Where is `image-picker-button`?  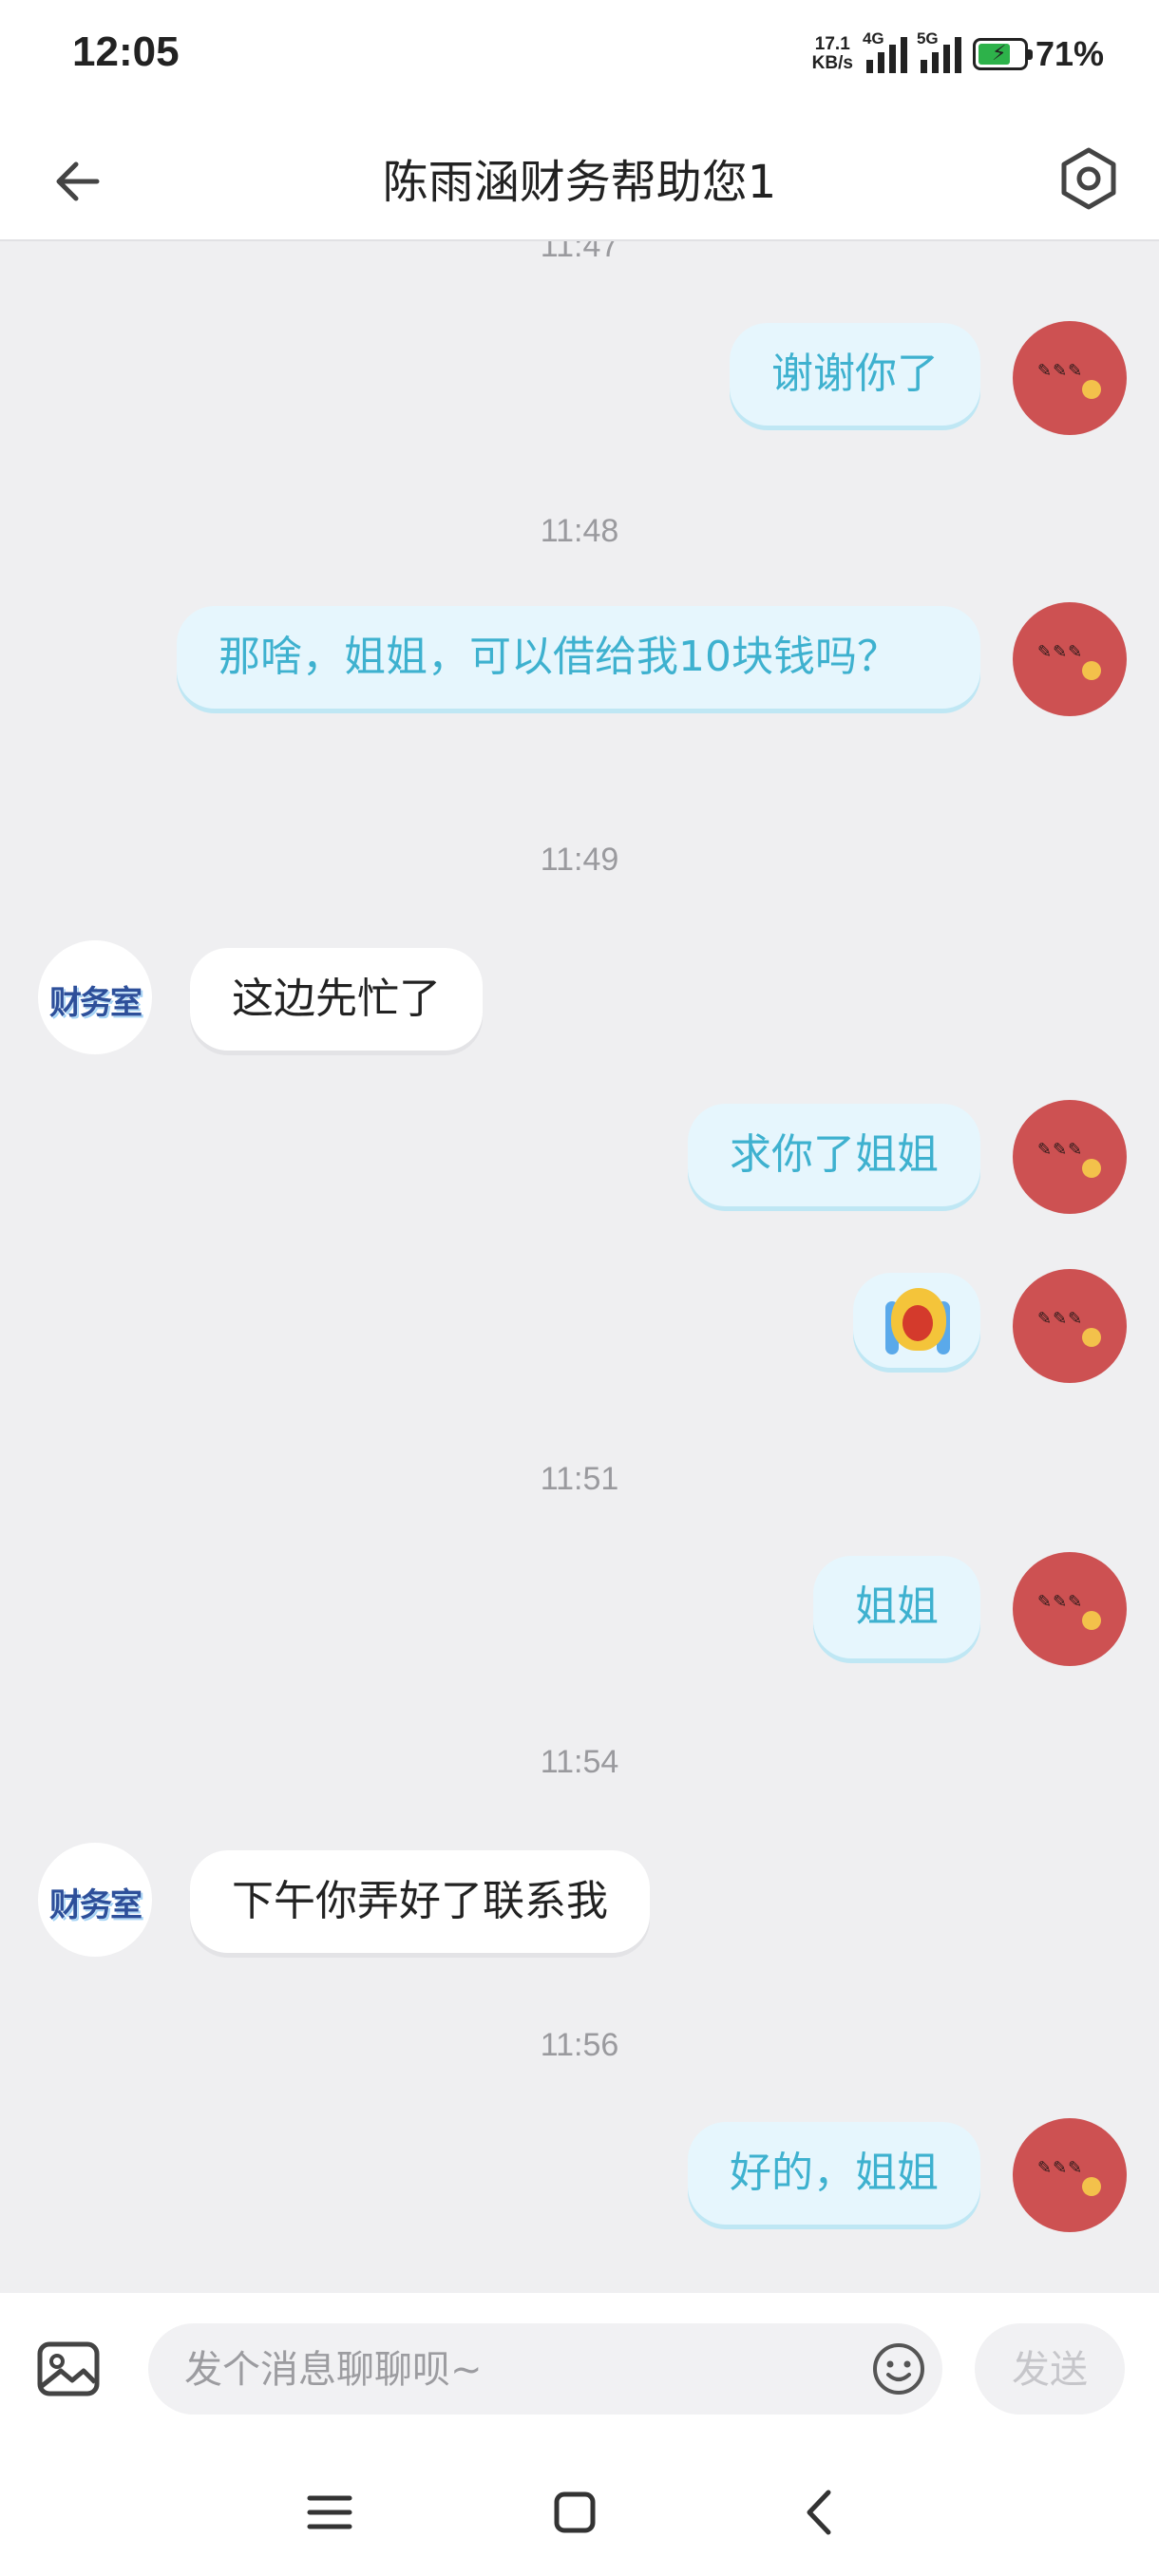 image-picker-button is located at coordinates (68, 2369).